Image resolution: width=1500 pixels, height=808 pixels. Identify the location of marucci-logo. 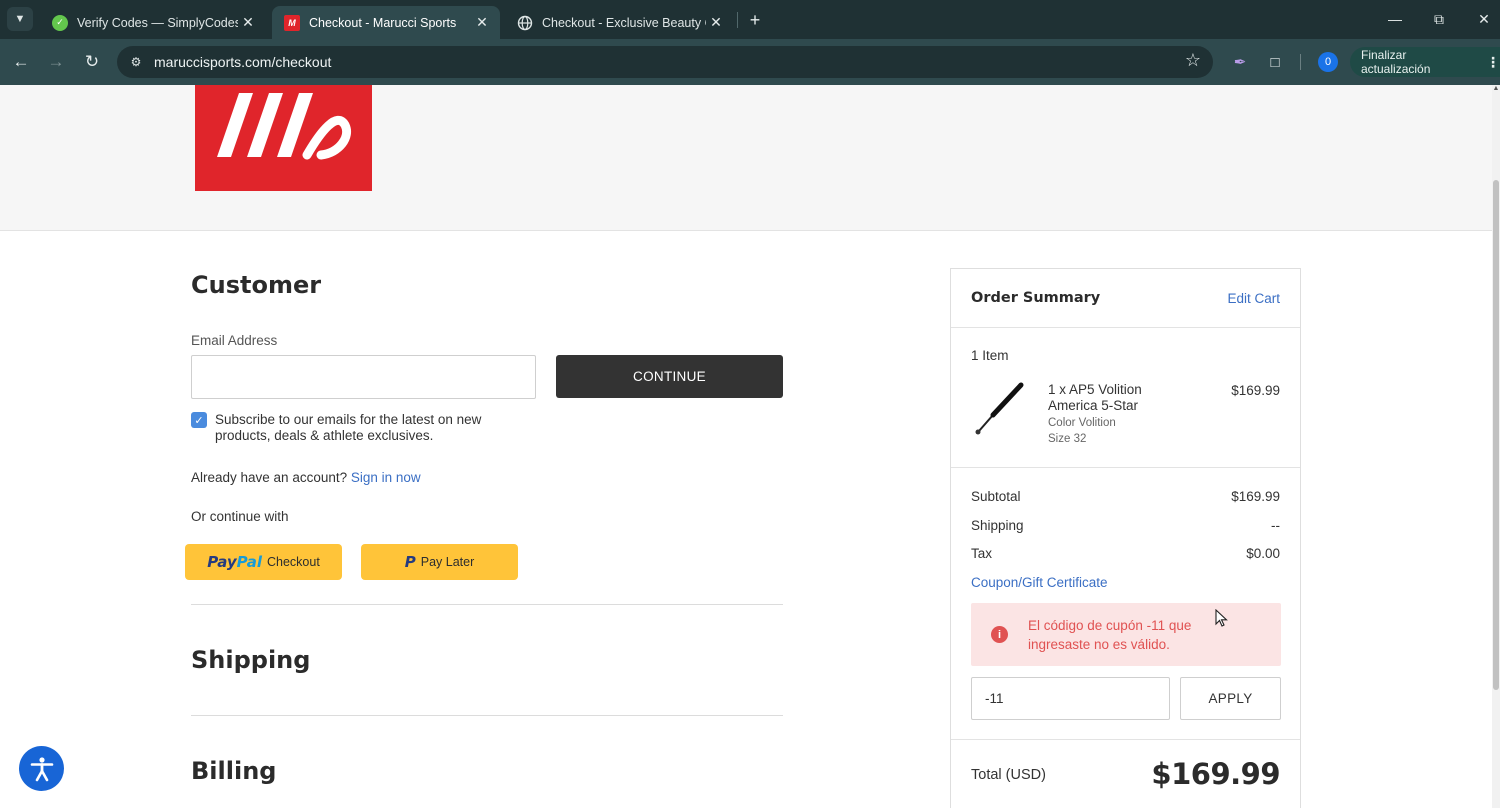
(283, 138).